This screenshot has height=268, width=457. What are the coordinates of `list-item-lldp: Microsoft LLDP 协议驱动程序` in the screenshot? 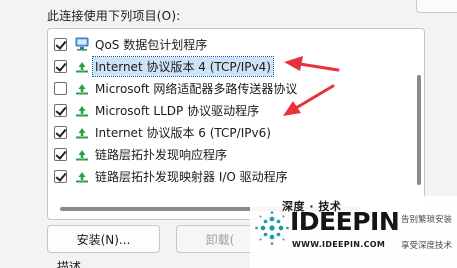 It's located at (228, 110).